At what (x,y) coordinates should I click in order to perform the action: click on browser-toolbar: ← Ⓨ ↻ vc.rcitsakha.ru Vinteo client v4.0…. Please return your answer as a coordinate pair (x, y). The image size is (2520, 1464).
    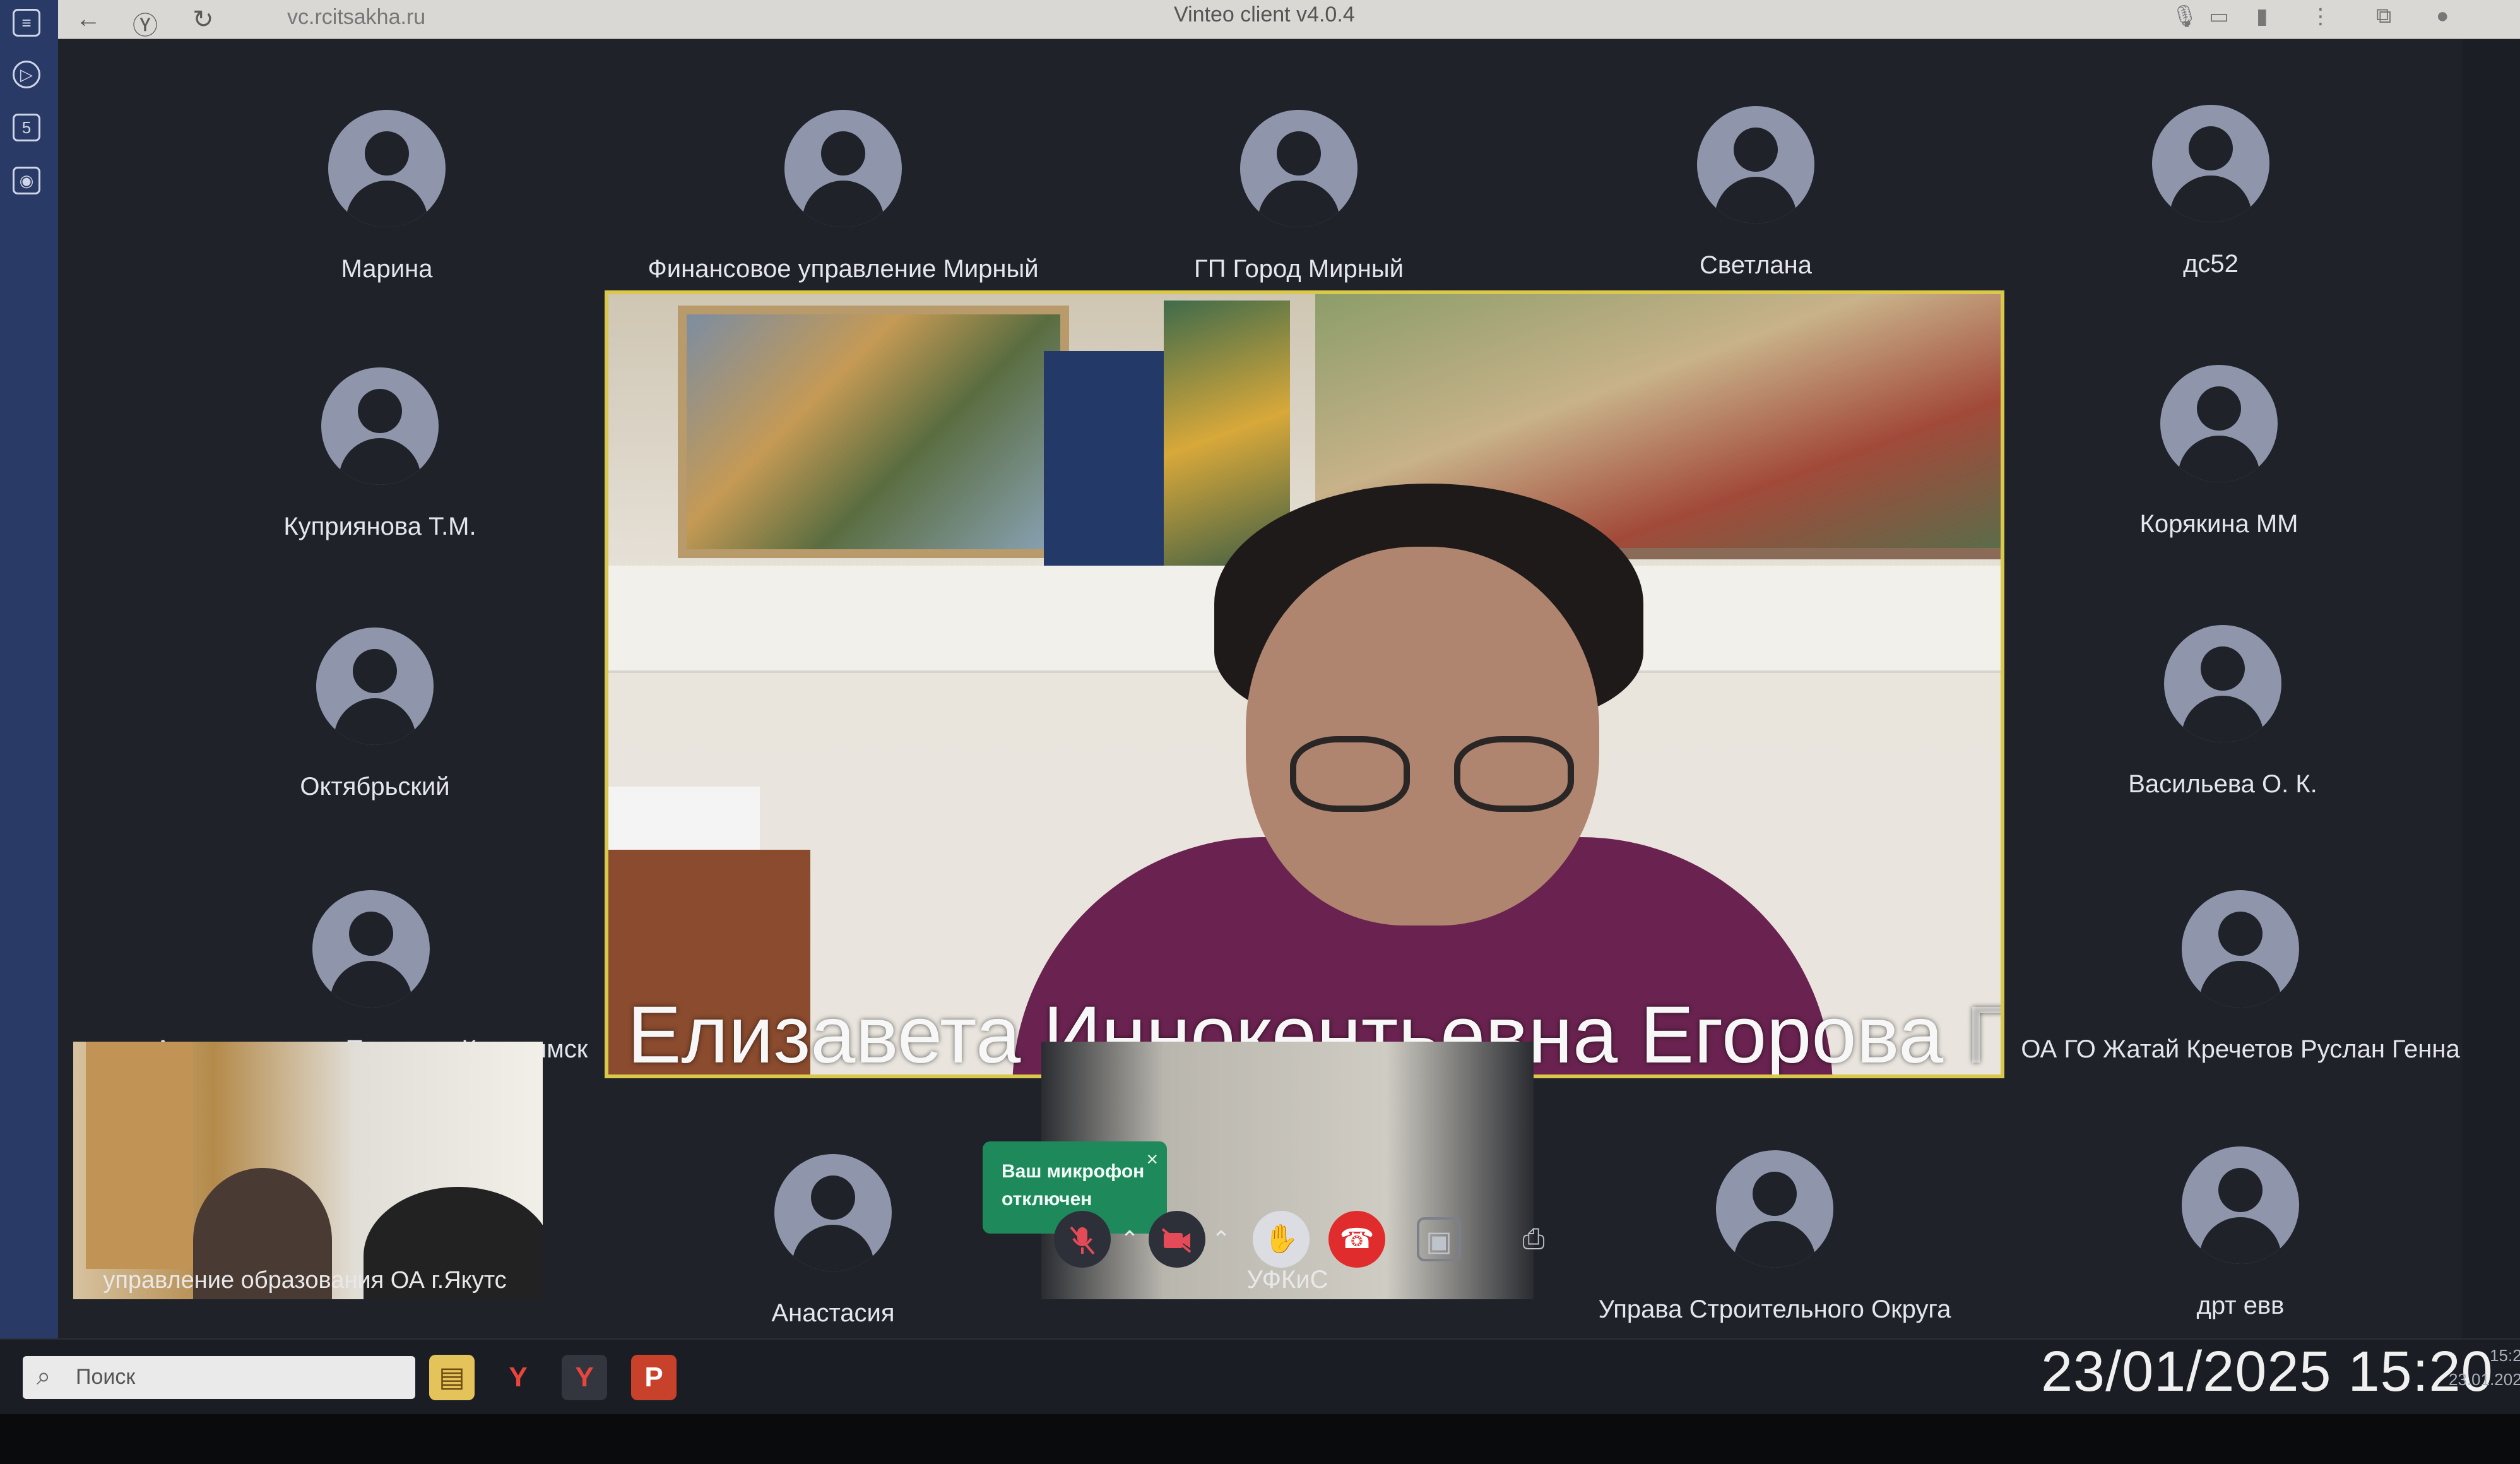
    Looking at the image, I should click on (1260, 21).